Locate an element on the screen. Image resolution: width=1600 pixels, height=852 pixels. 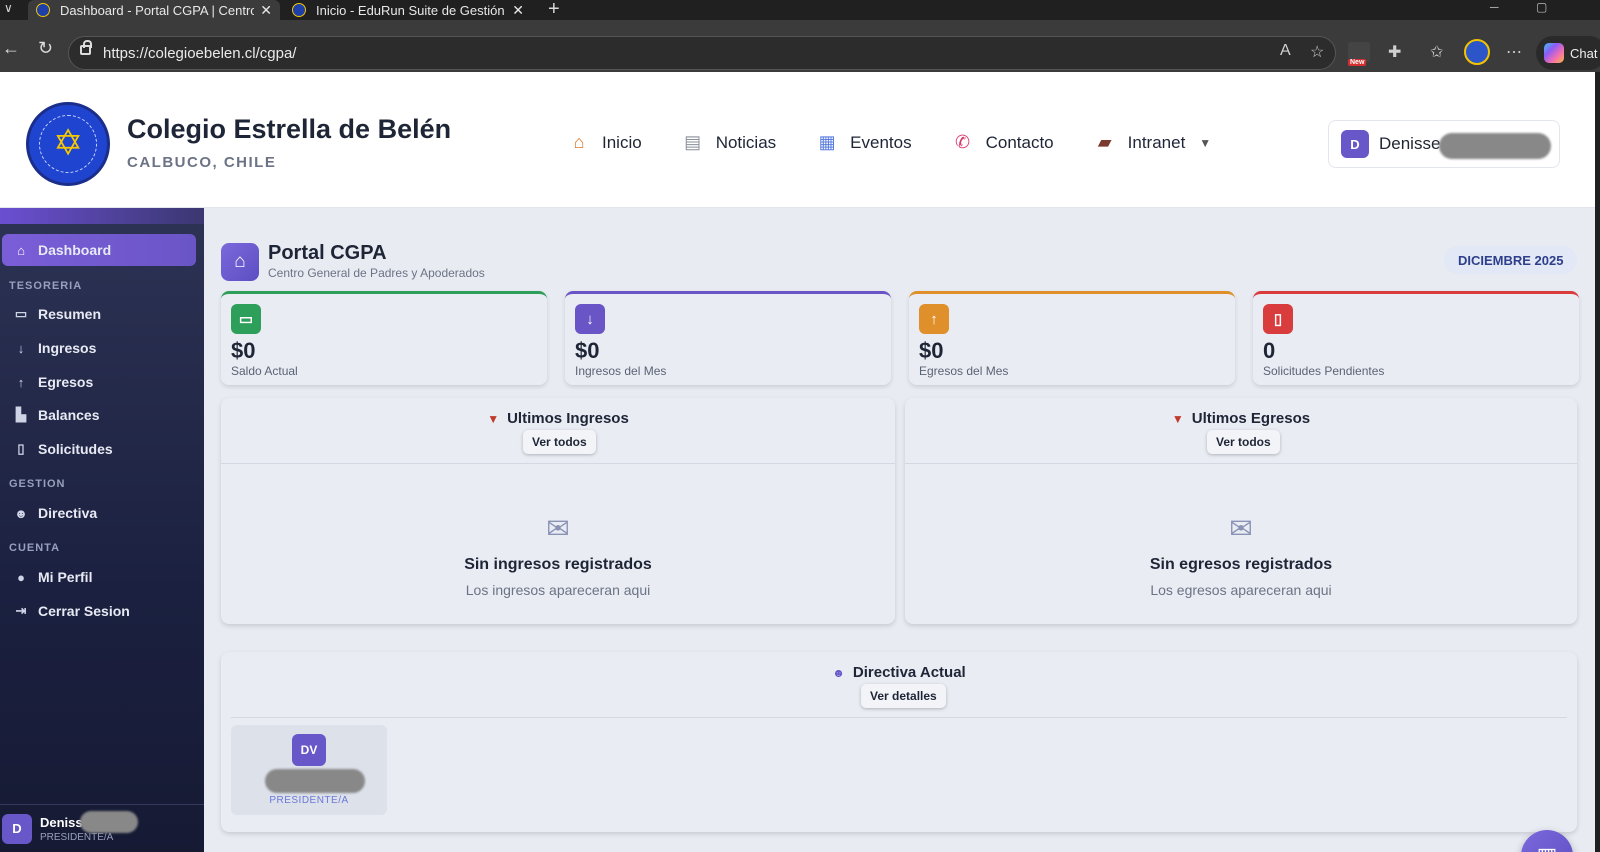
redaction-blur is located at coordinates (315, 781).